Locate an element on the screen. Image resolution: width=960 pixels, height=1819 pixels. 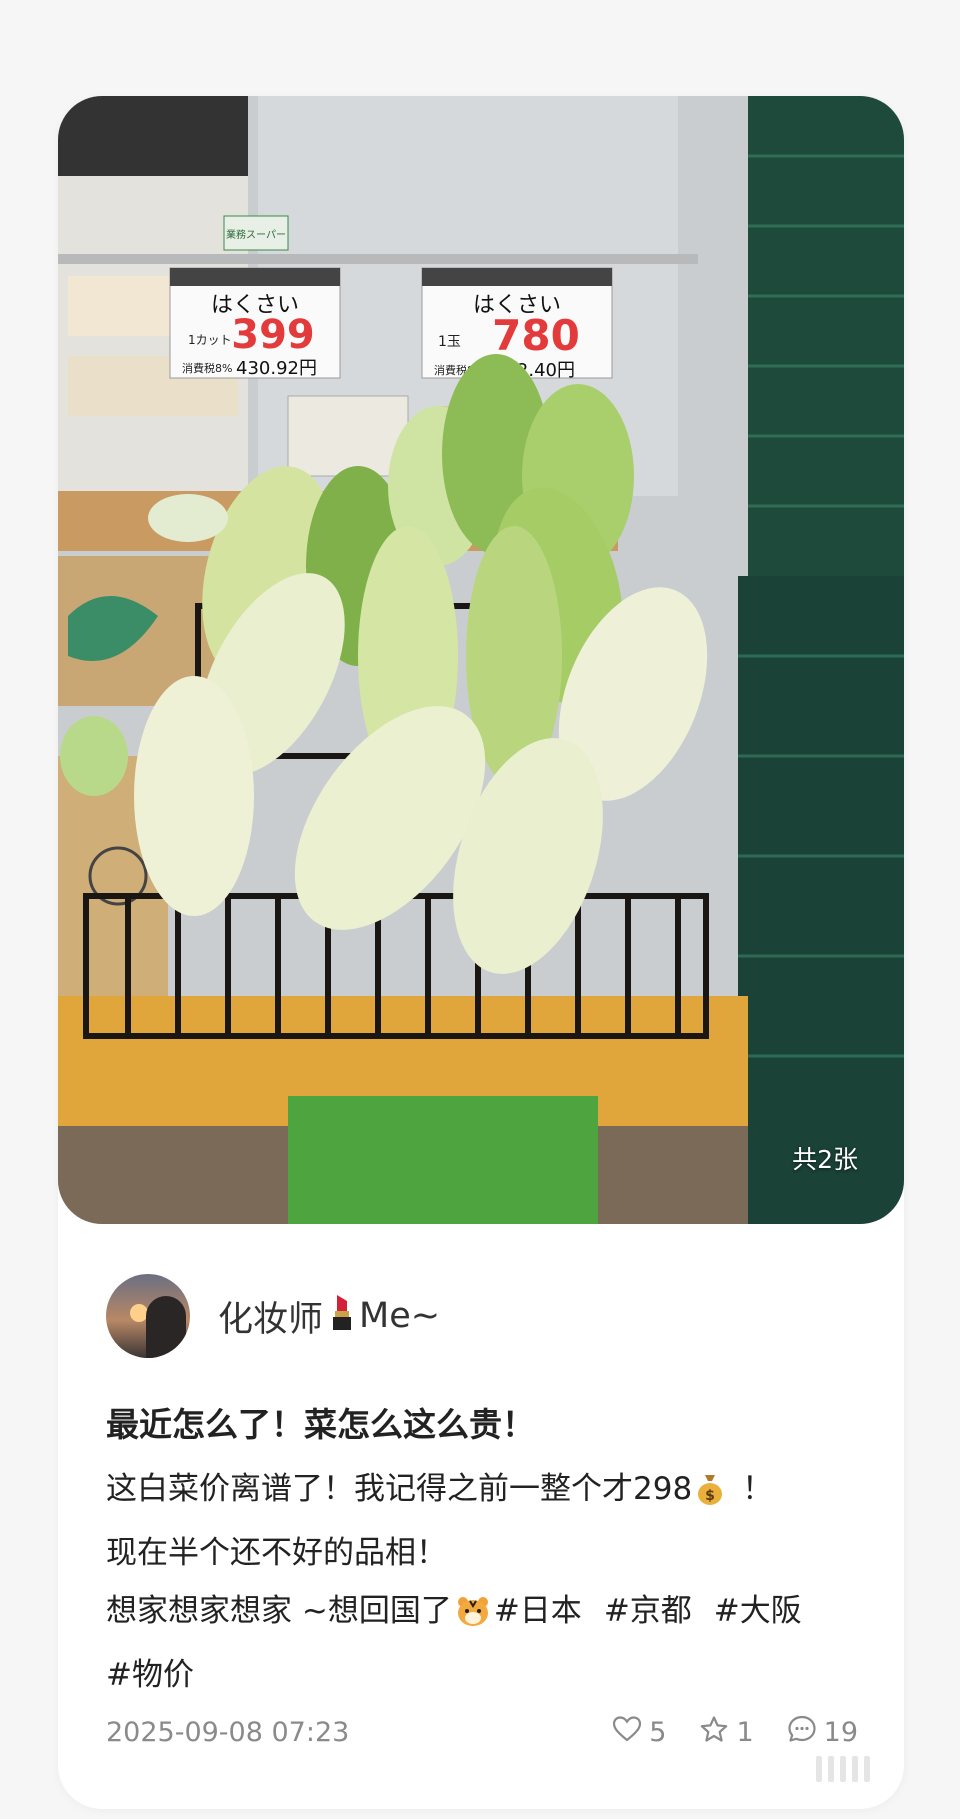
post-footer: 2025-09-08 07:23 5 1 19 is located at coordinates (482, 1732).